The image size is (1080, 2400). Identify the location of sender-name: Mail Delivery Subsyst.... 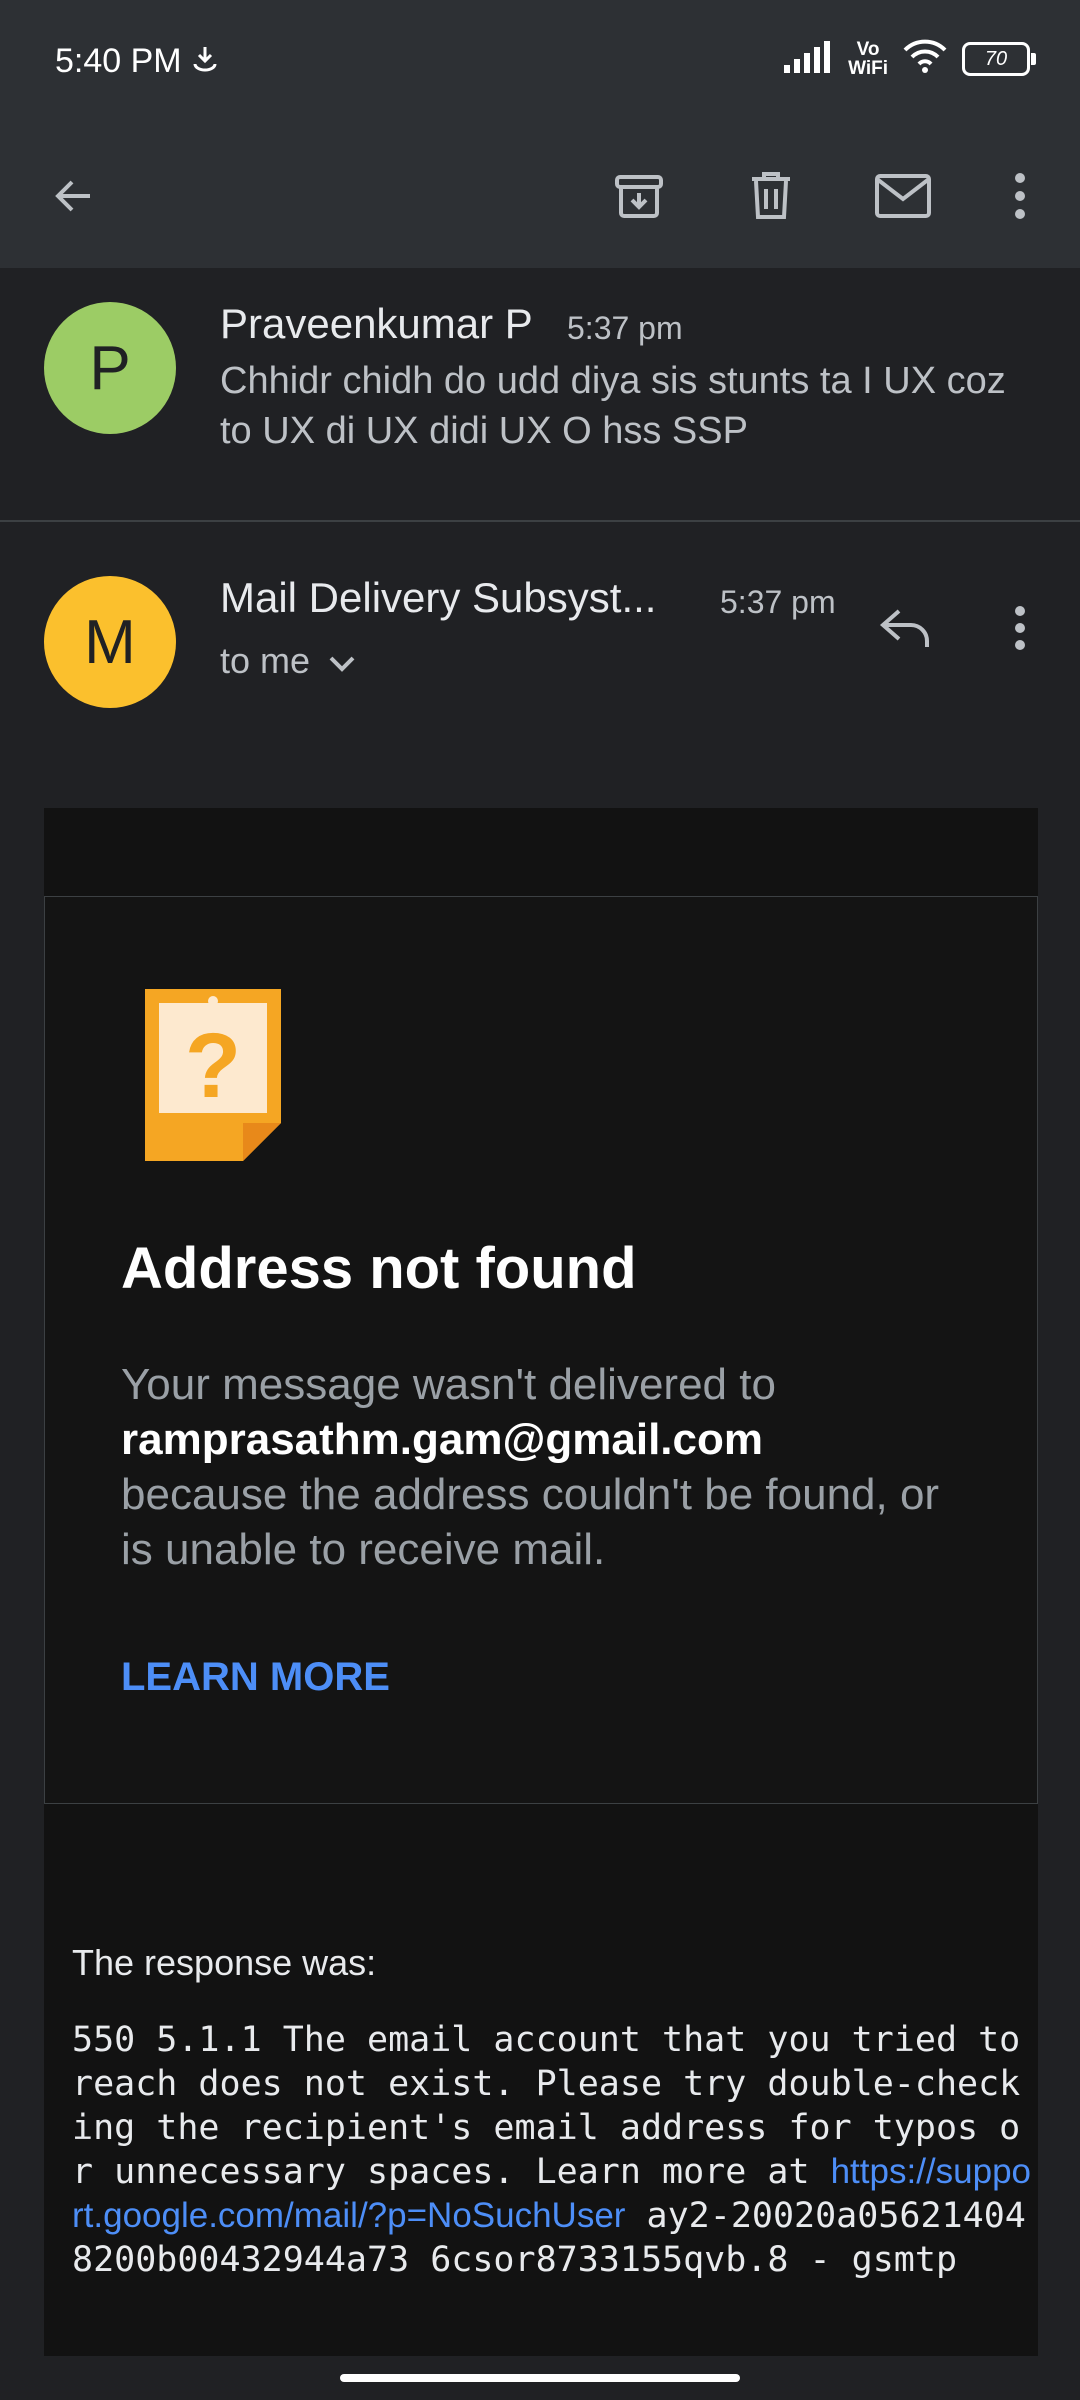
(438, 597).